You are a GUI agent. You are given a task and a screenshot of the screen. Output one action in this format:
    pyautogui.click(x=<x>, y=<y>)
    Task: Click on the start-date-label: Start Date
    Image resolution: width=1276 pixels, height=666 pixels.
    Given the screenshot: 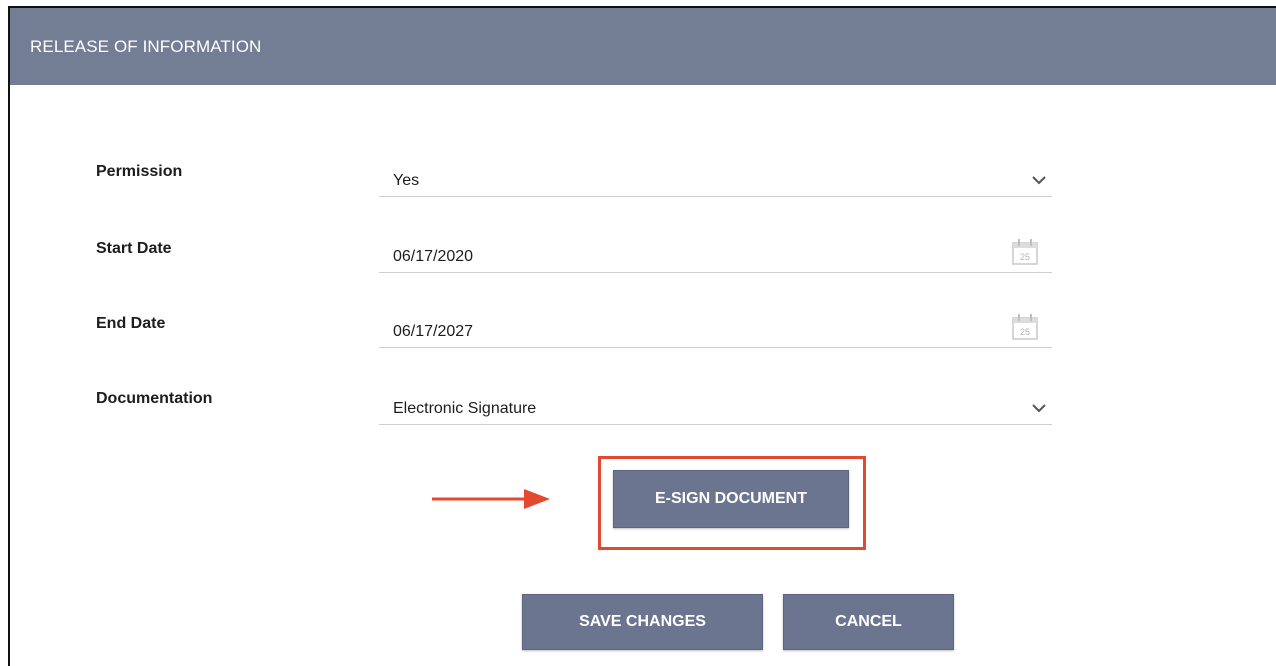 What is the action you would take?
    pyautogui.click(x=134, y=248)
    